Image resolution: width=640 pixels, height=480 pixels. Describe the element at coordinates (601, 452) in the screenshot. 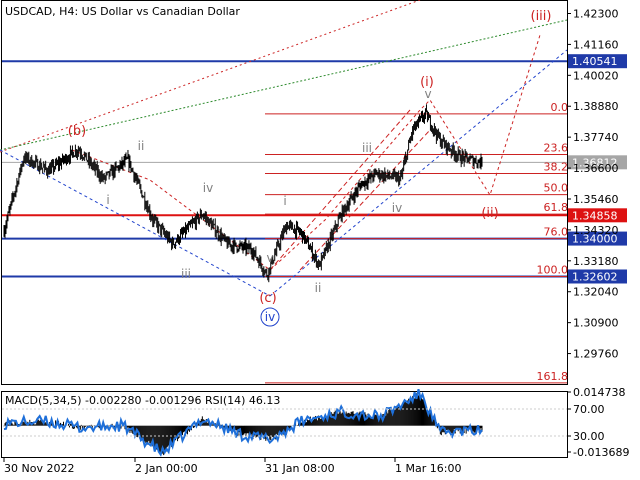

I see `indicator-tick-label: -0.013689` at that location.